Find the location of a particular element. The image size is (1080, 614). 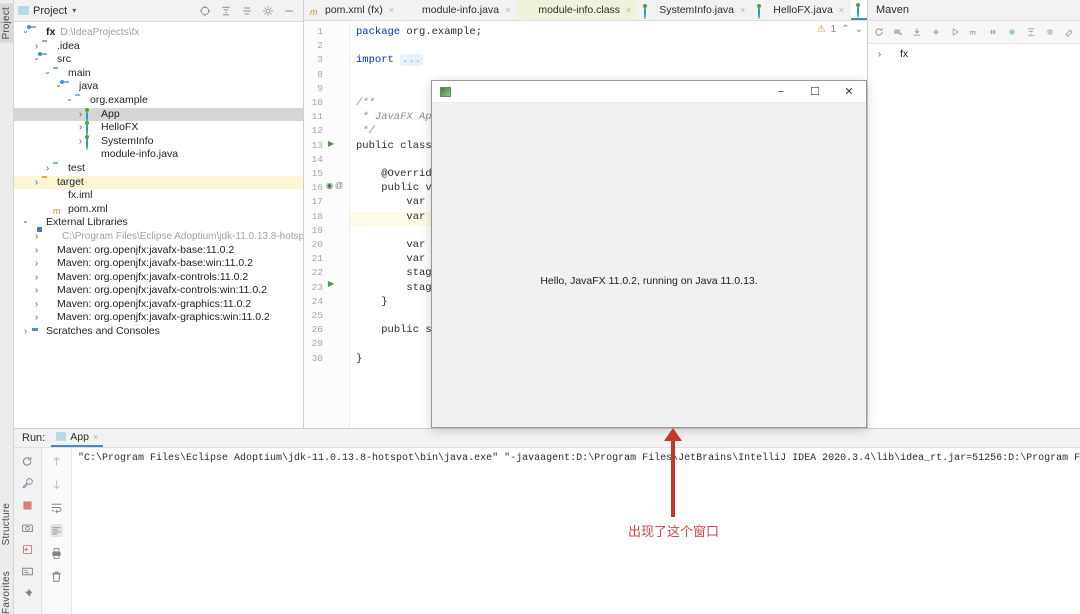

tree-item-org-example: org.example is located at coordinates (158, 101).